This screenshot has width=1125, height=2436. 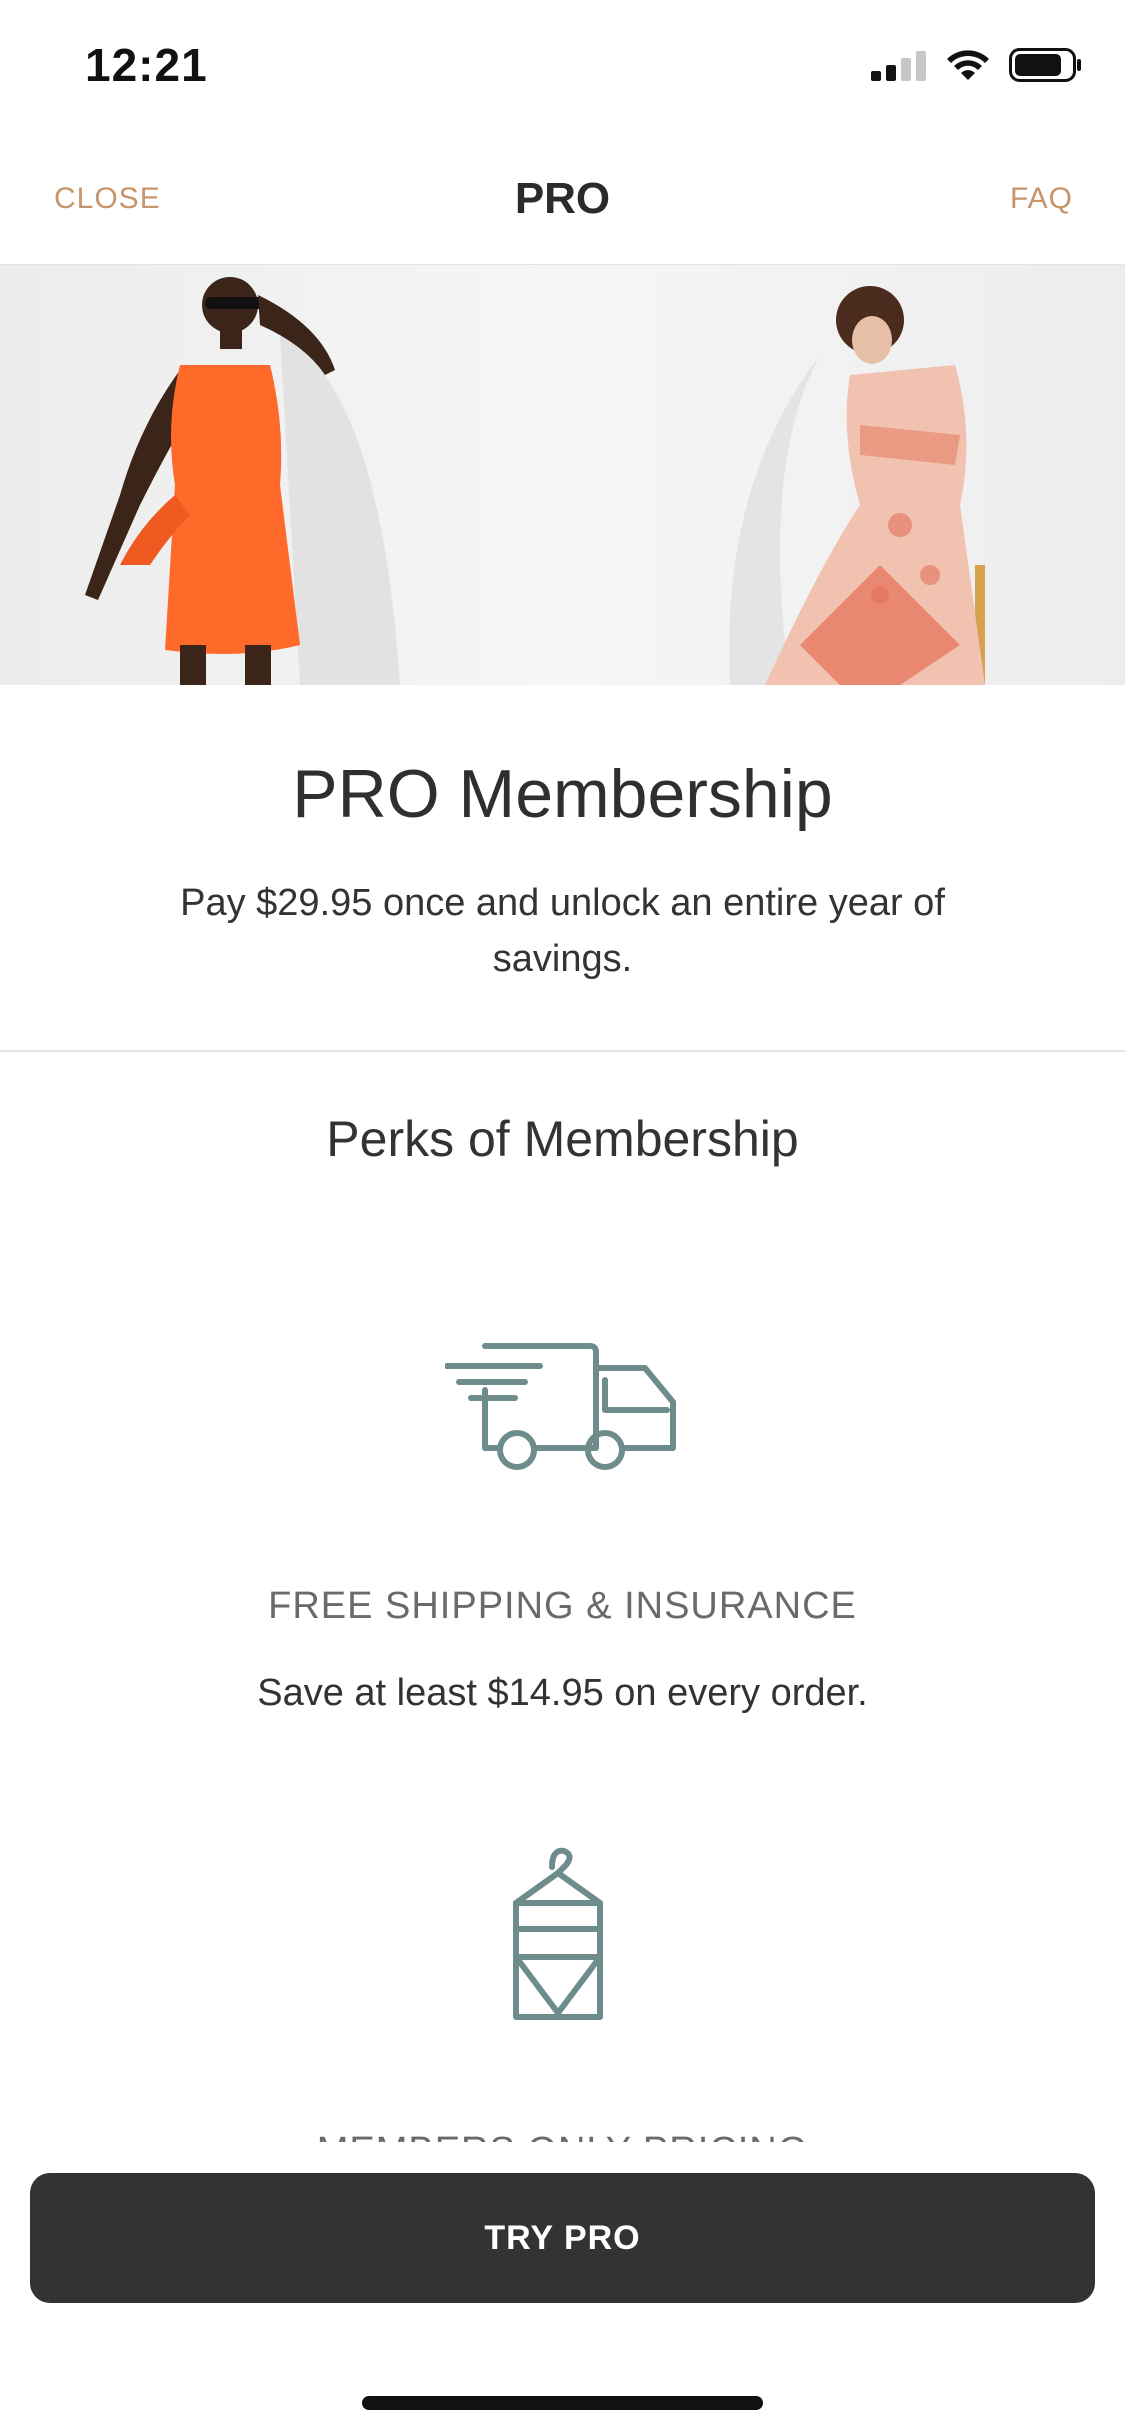 What do you see at coordinates (562, 2238) in the screenshot?
I see `try-pro-button: TRY PRO` at bounding box center [562, 2238].